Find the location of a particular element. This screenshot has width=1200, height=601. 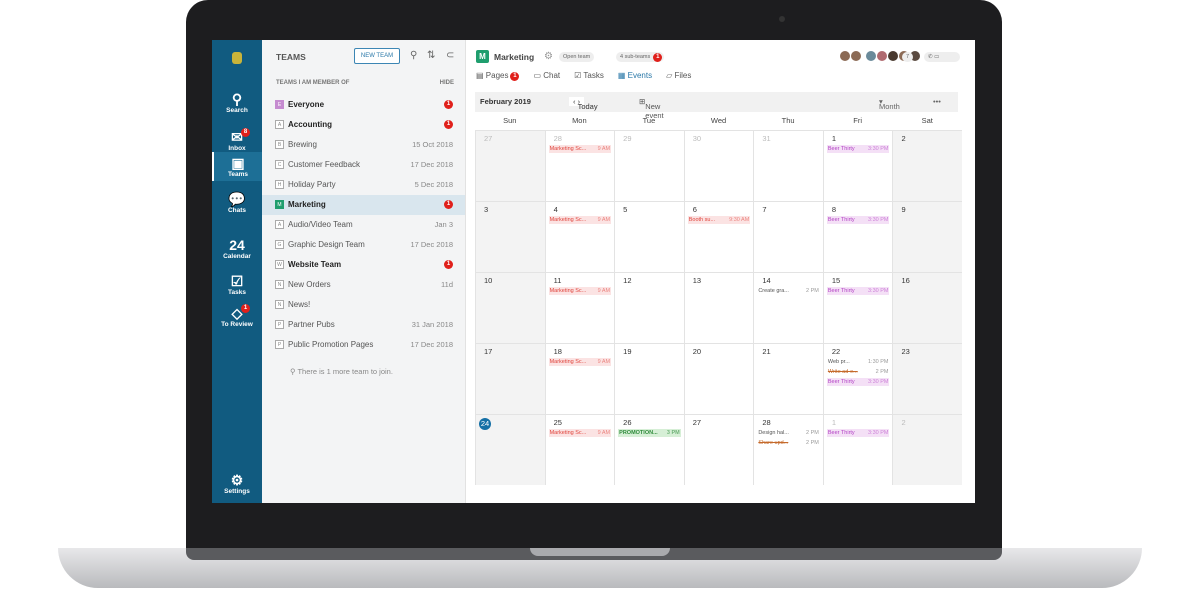

new-team-button: NEW TEAM is located at coordinates (377, 56).